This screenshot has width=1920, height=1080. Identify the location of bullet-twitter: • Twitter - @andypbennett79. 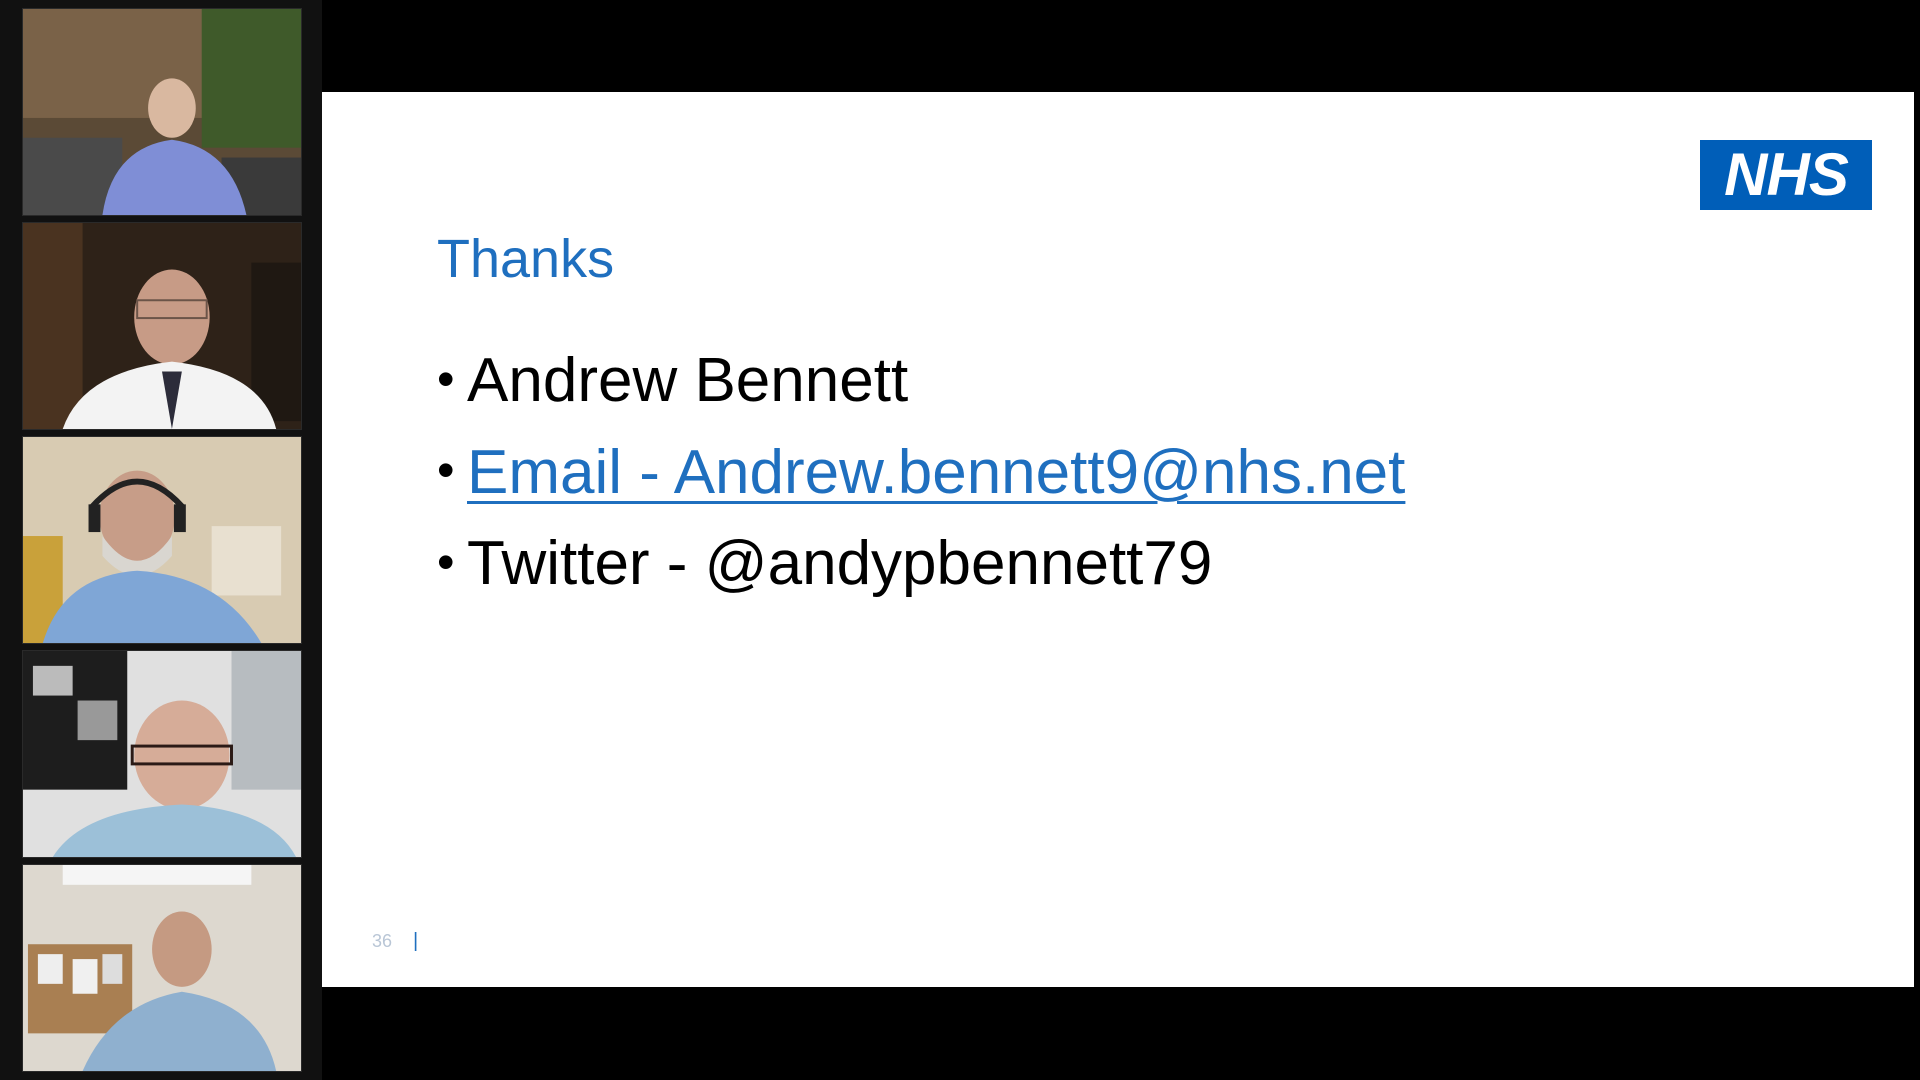
(921, 566).